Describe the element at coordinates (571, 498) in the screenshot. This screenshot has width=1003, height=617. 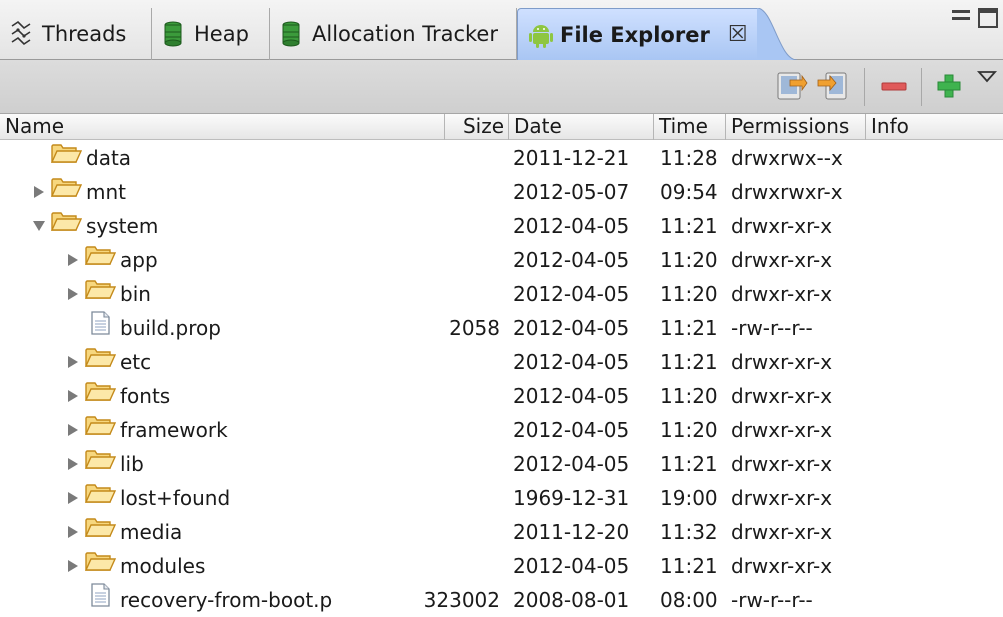
I see `file-date: 1969-12-31` at that location.